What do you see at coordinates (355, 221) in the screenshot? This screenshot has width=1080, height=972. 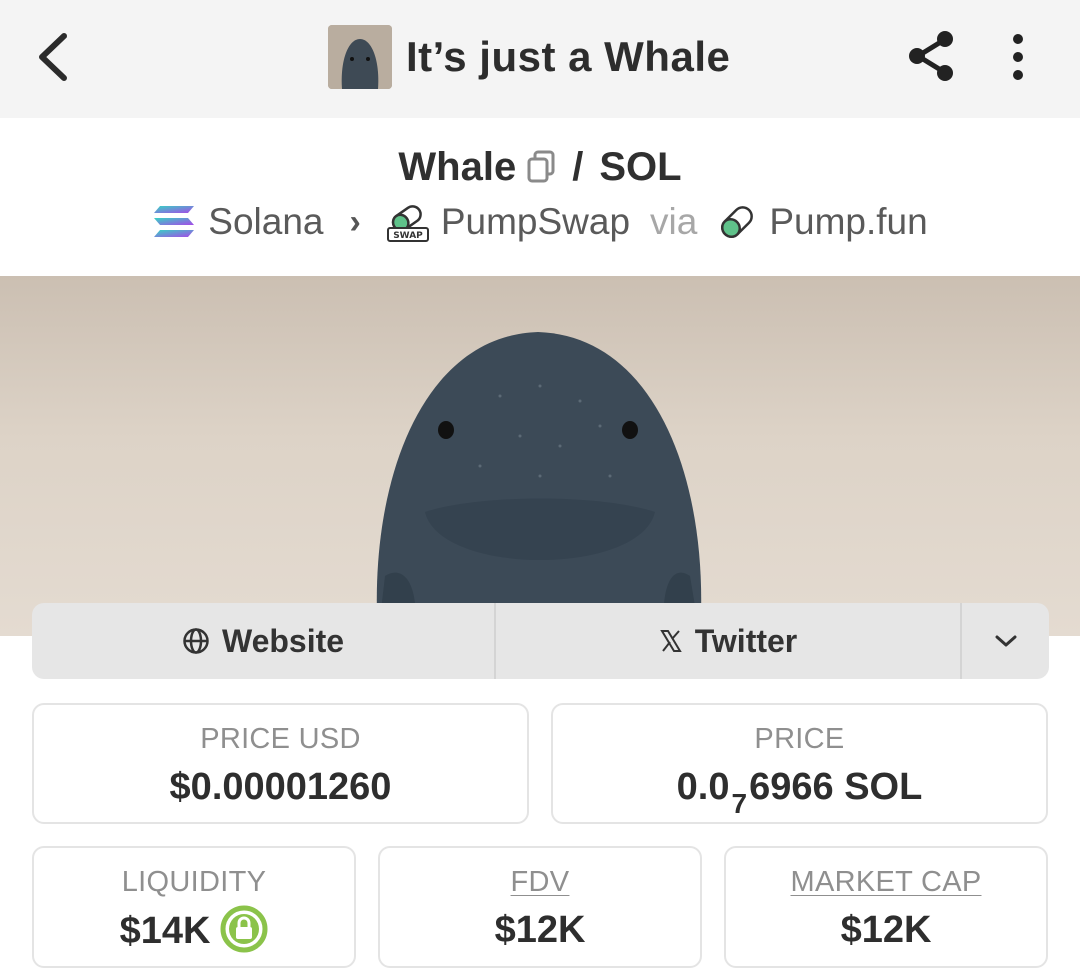 I see `chevron-right-icon: ›` at bounding box center [355, 221].